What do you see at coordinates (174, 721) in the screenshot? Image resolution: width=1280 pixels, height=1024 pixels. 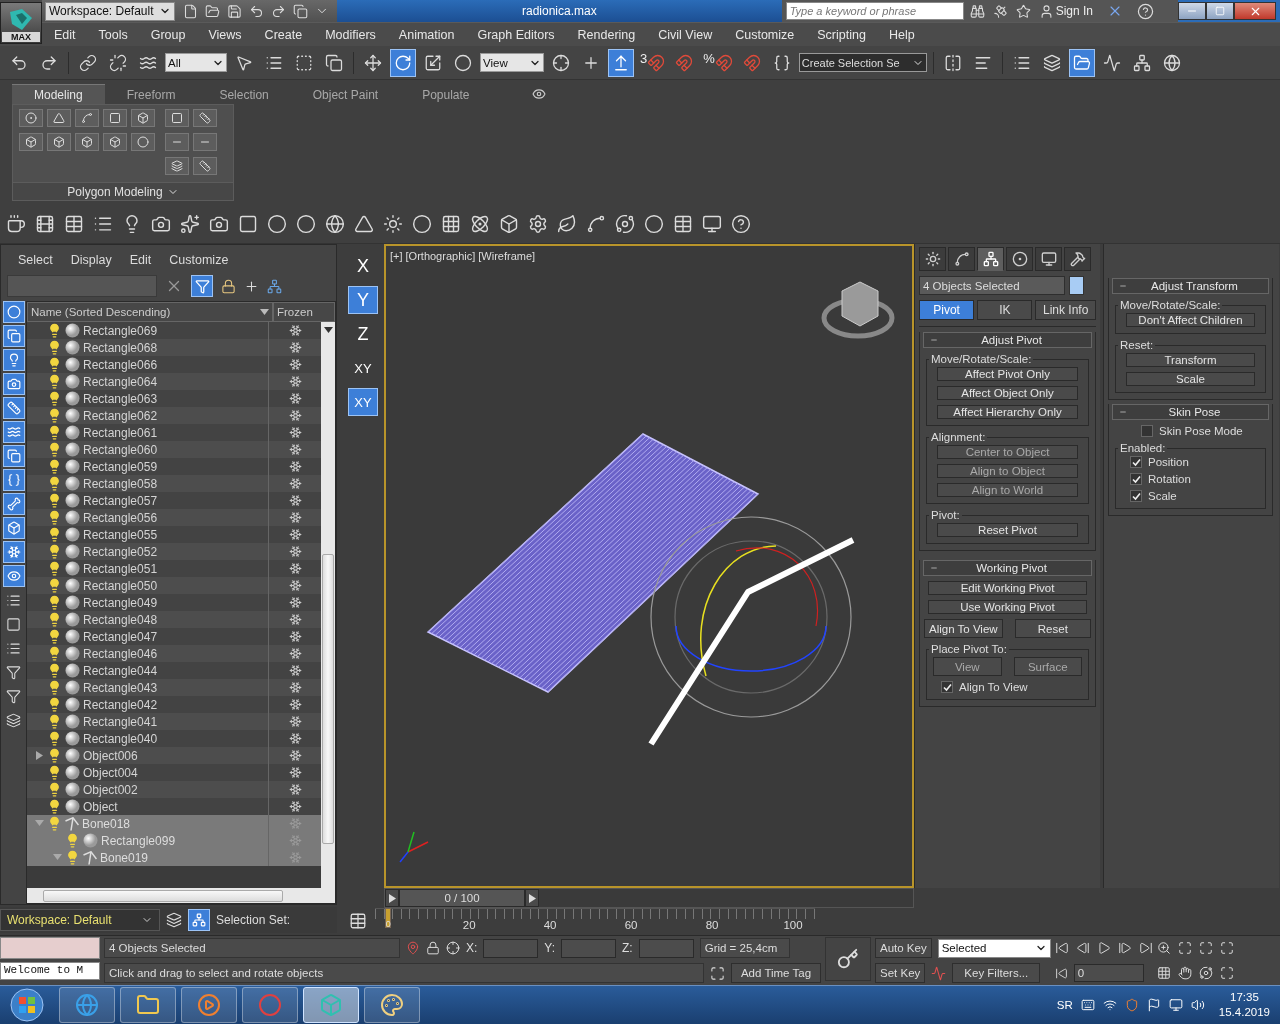 I see `tree-row: Rectangle041` at bounding box center [174, 721].